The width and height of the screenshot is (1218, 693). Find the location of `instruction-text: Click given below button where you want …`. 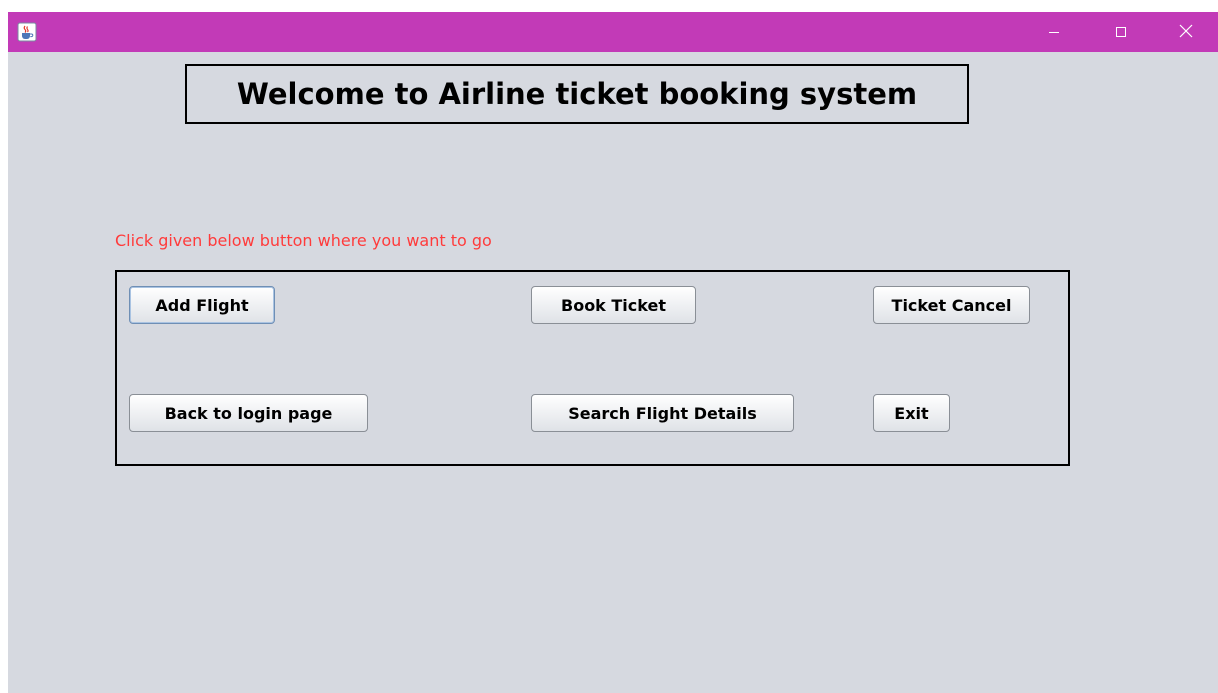

instruction-text: Click given below button where you want … is located at coordinates (303, 240).